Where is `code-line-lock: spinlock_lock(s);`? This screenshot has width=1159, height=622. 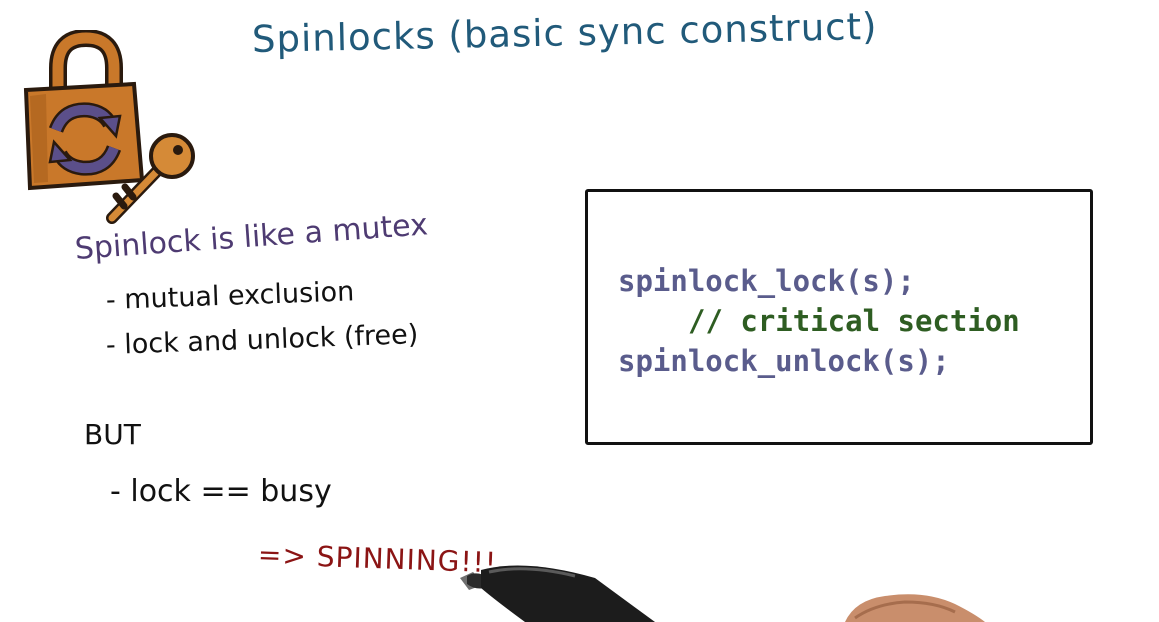 code-line-lock: spinlock_lock(s); is located at coordinates (766, 281).